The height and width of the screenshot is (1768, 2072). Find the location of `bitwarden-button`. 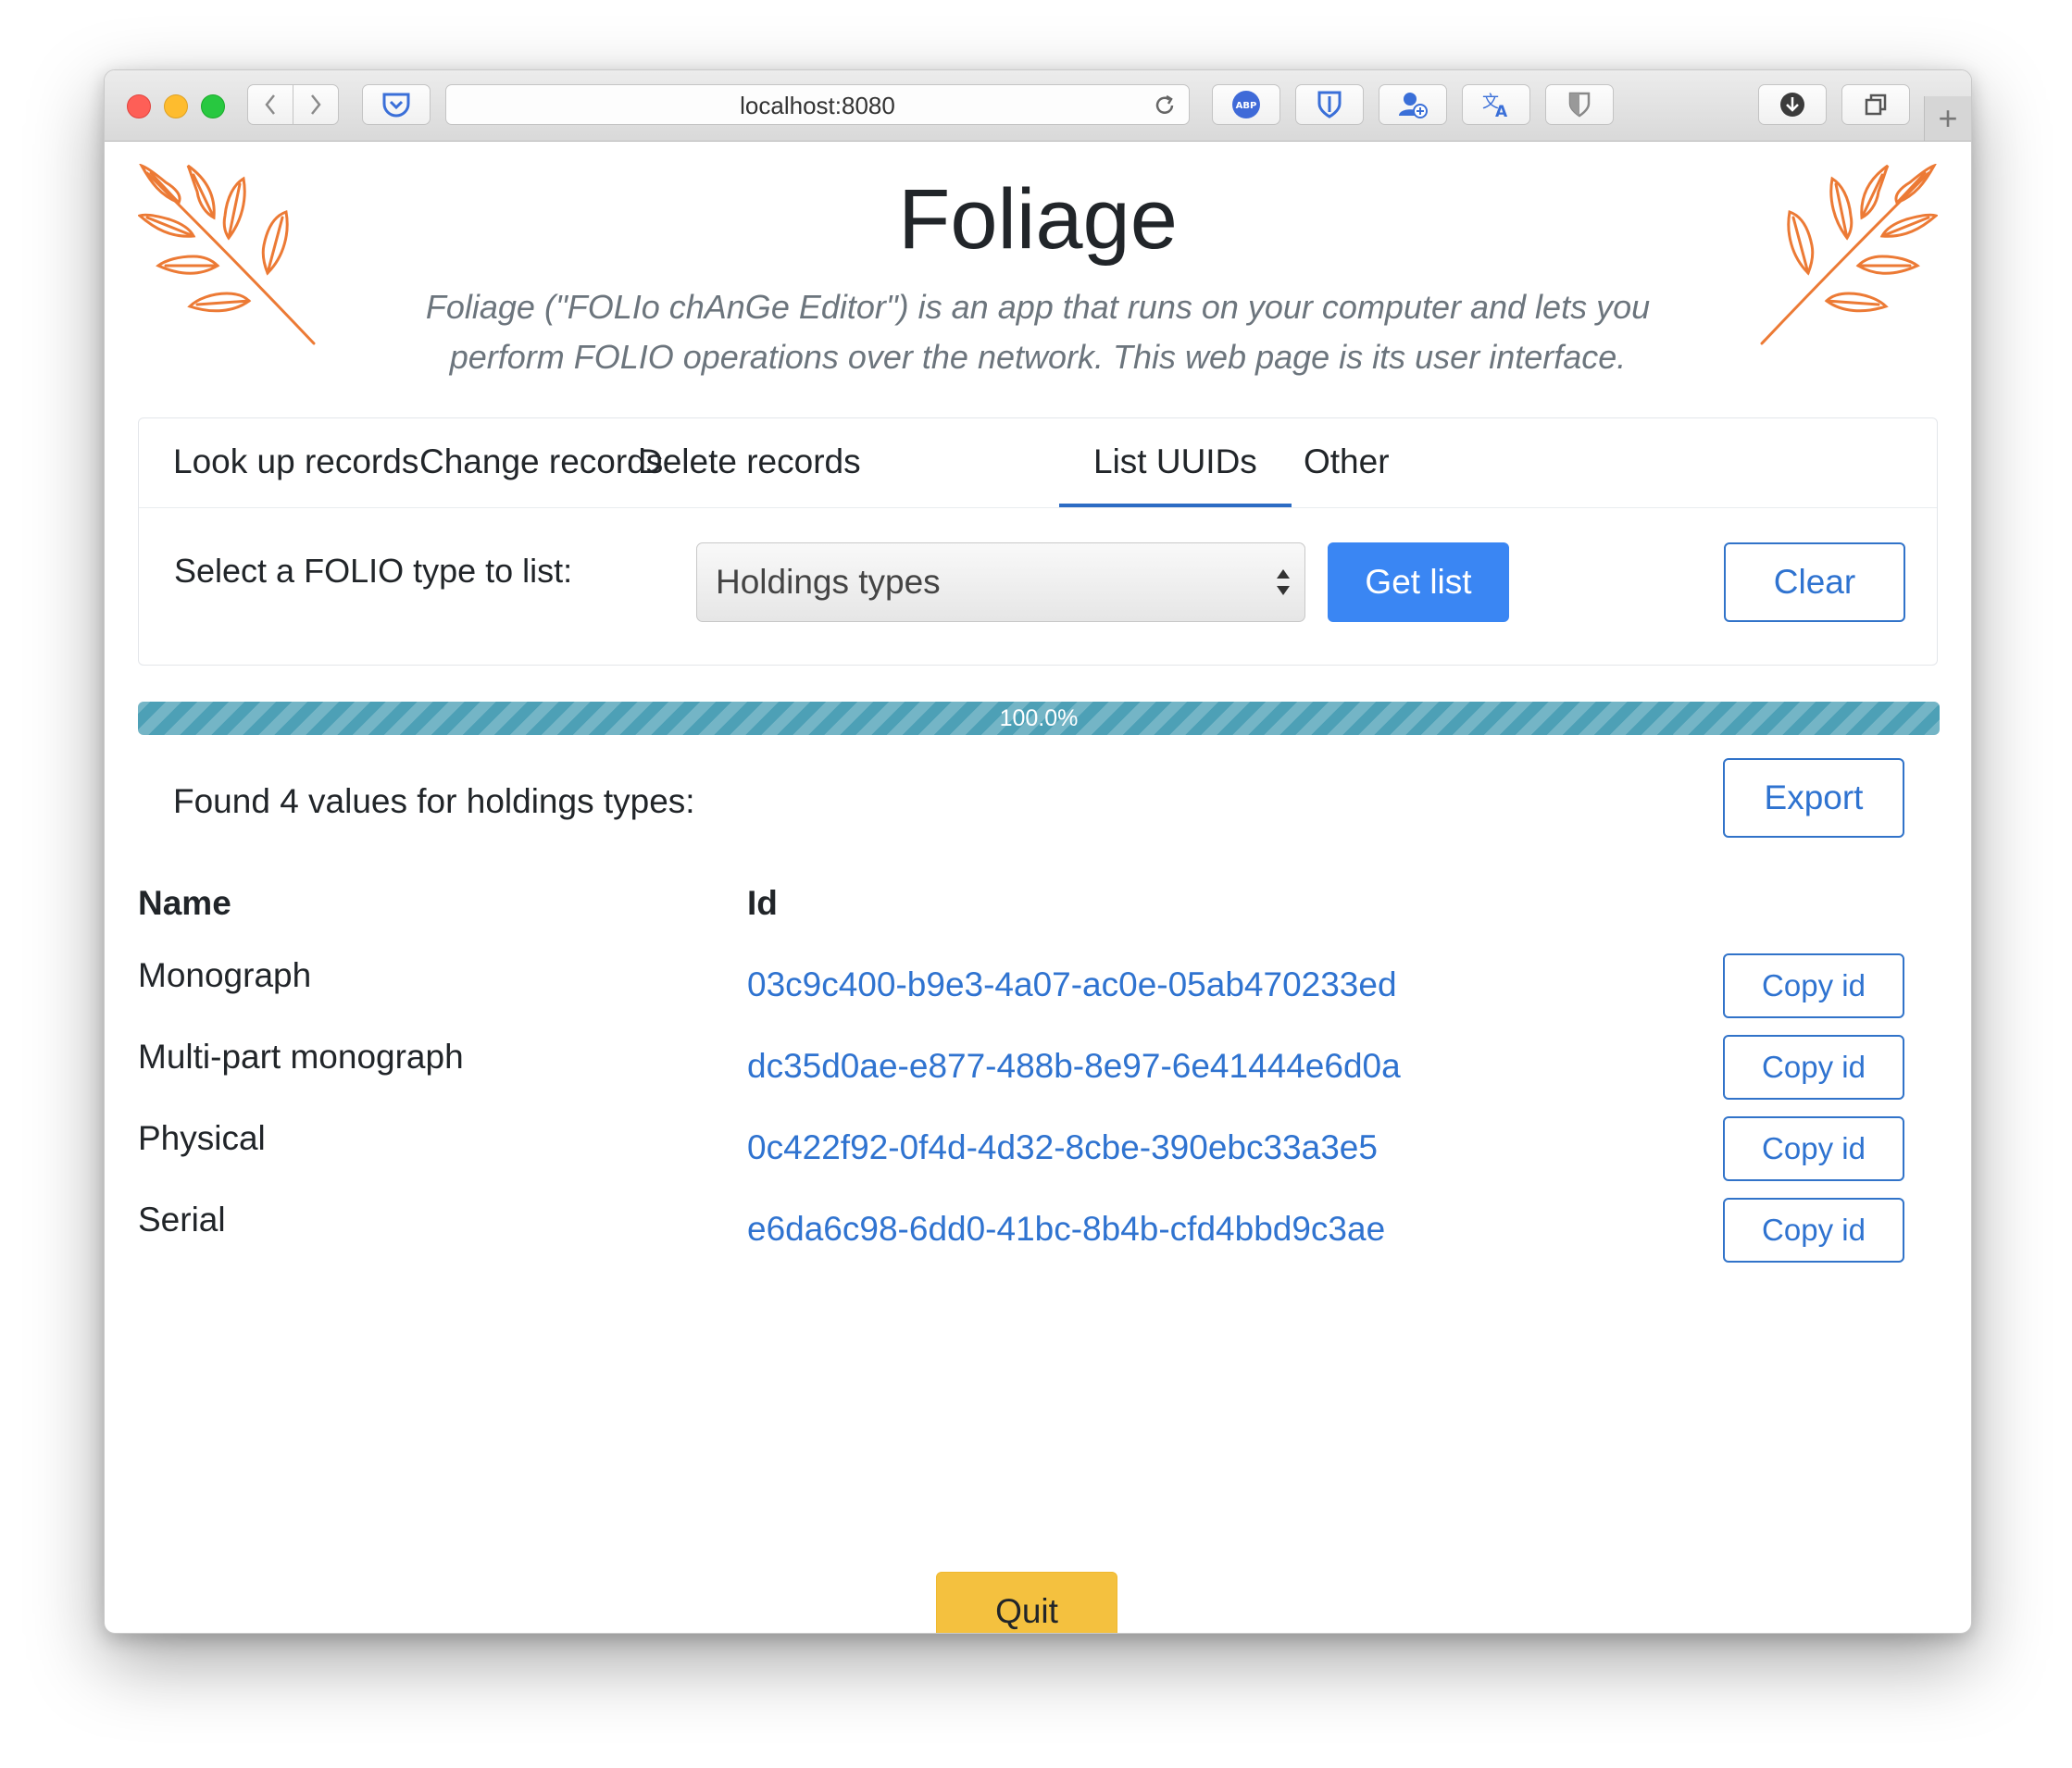

bitwarden-button is located at coordinates (1329, 104).